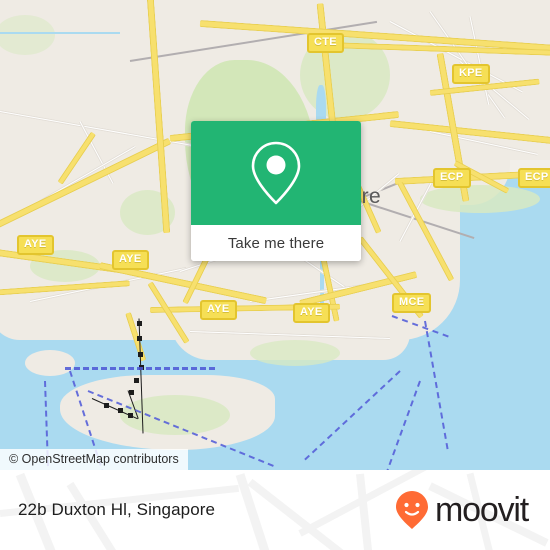  I want to click on map-pin-icon, so click(276, 173).